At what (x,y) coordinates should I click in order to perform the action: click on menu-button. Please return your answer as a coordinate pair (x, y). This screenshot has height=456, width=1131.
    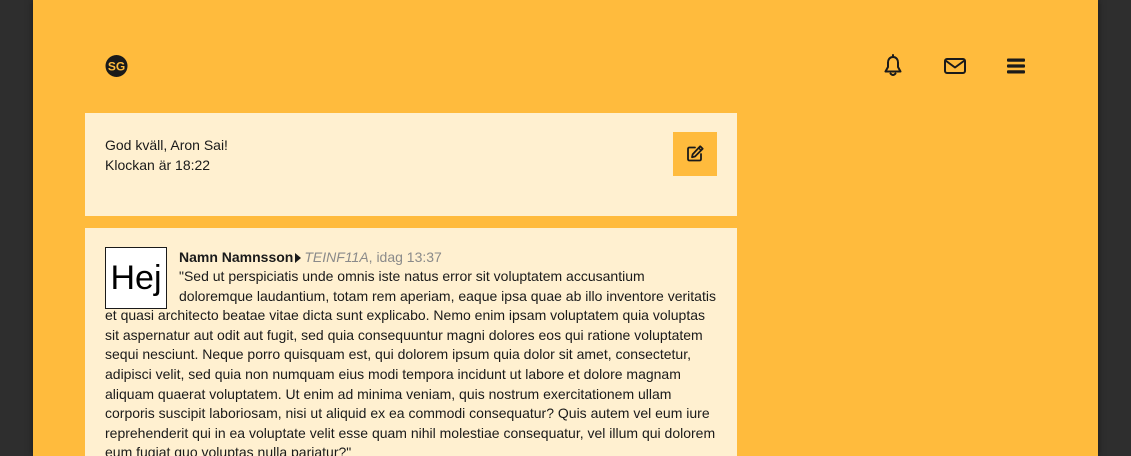
    Looking at the image, I should click on (1016, 66).